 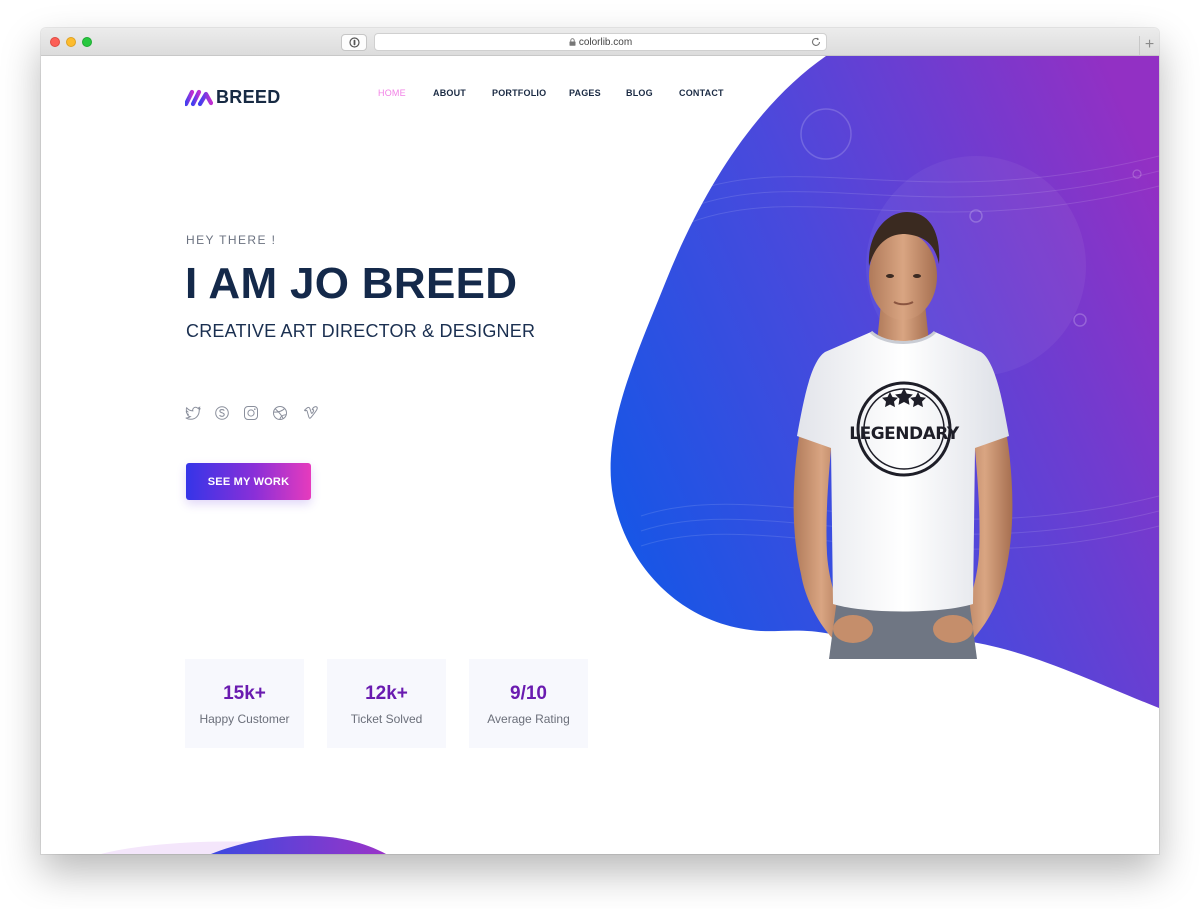 I want to click on shield-icon, so click(x=354, y=42).